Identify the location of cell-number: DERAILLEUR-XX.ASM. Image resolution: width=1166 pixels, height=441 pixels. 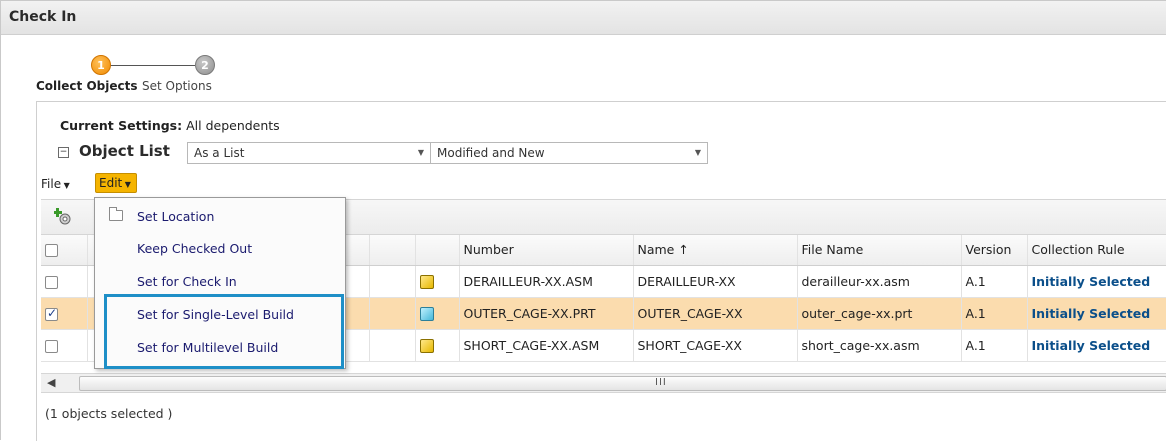
(546, 281).